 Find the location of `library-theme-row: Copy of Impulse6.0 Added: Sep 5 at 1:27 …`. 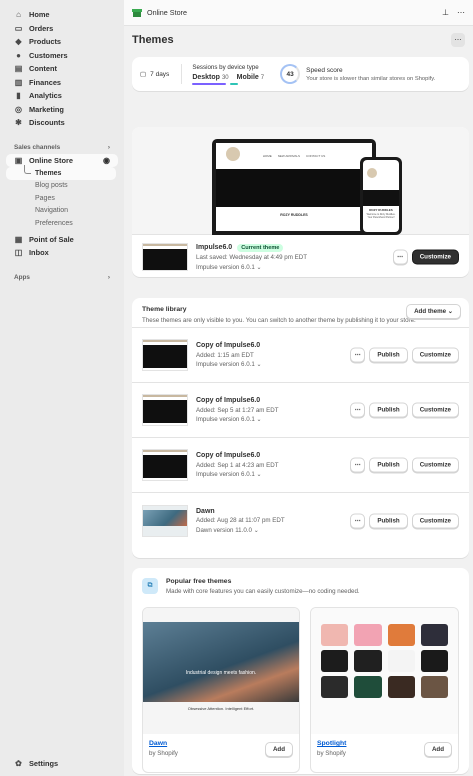

library-theme-row: Copy of Impulse6.0 Added: Sep 5 at 1:27 … is located at coordinates (300, 410).